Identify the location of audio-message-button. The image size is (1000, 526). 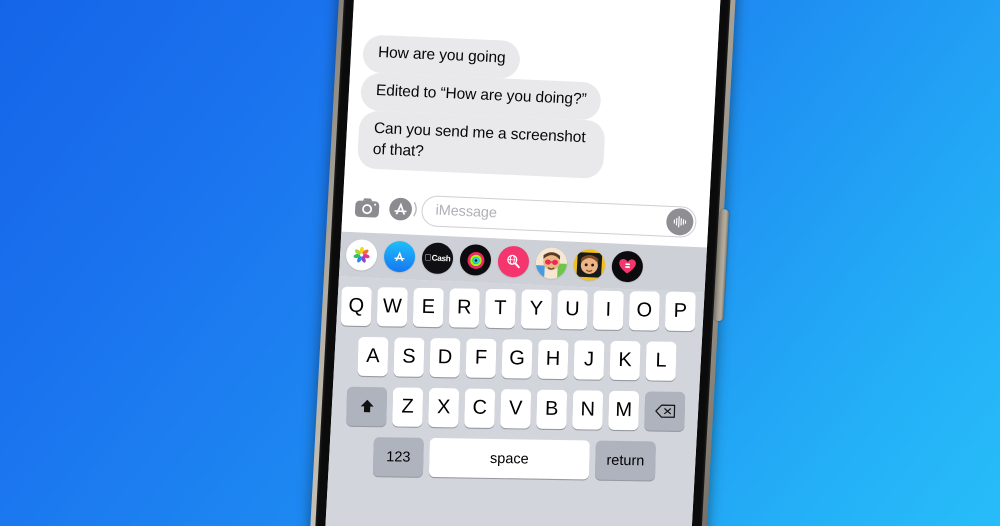
(680, 221).